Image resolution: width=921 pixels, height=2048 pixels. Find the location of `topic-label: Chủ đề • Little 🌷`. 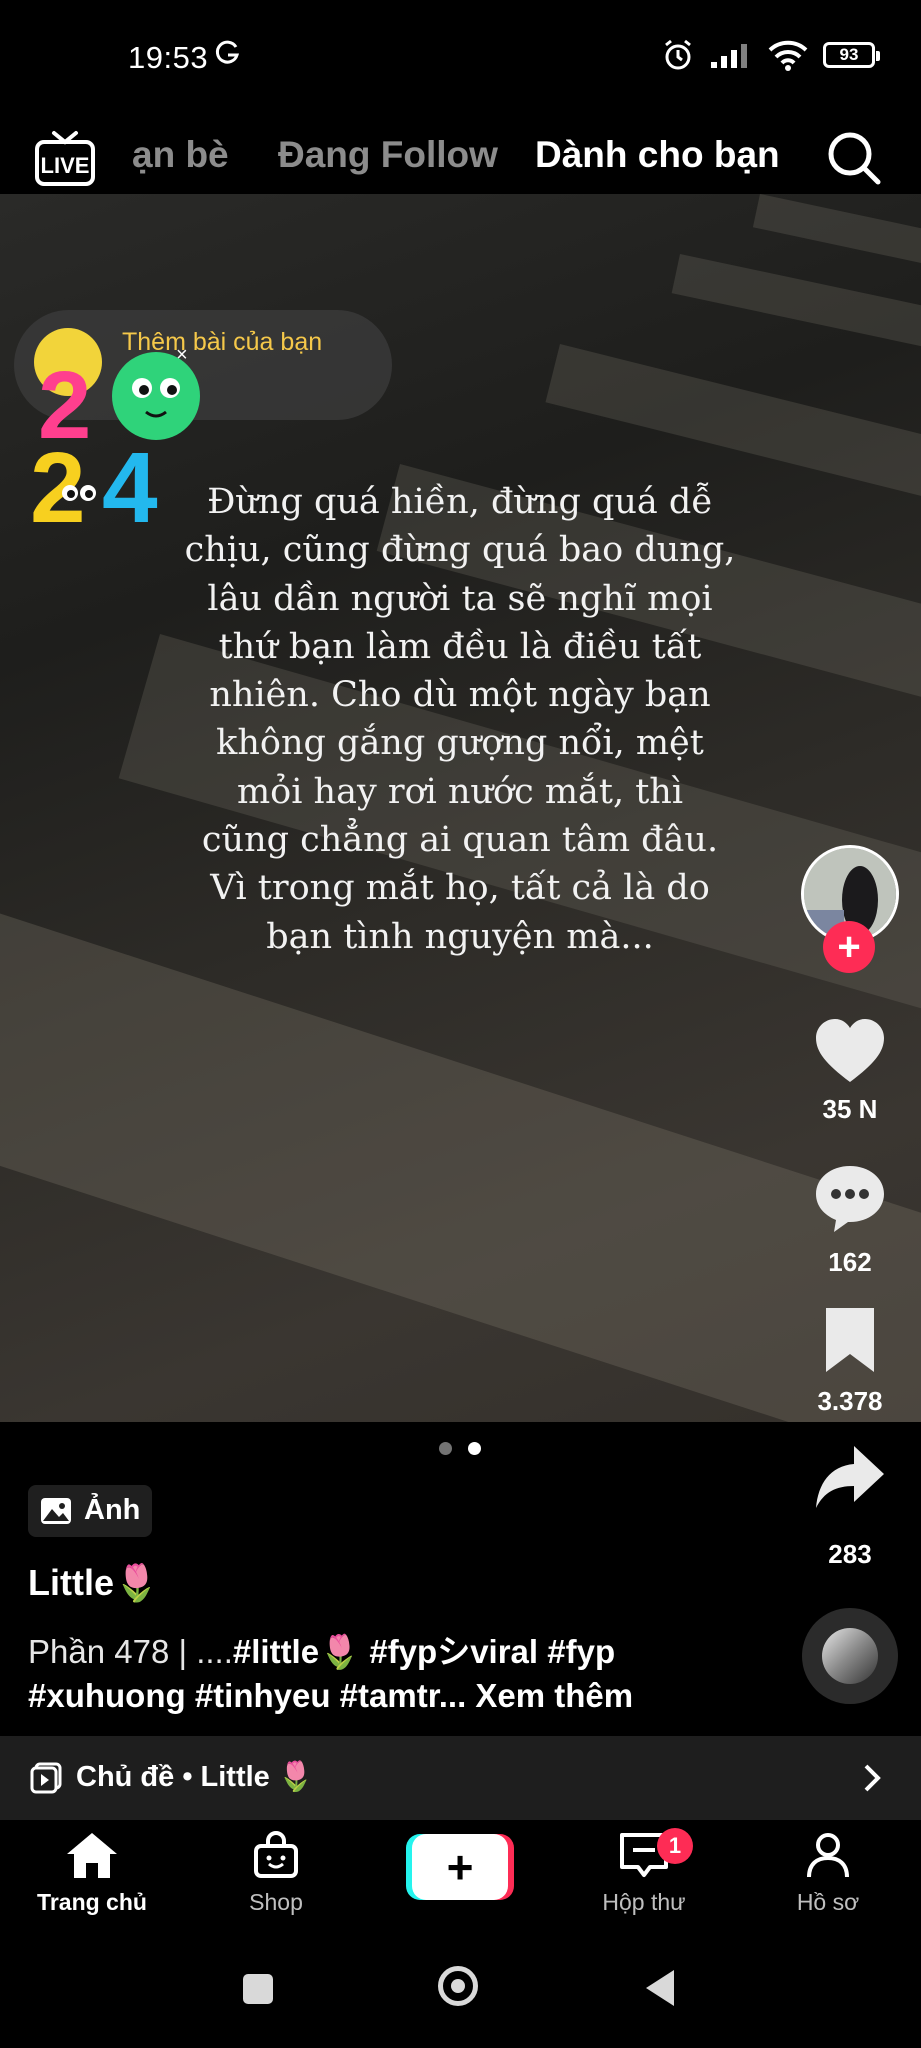

topic-label: Chủ đề • Little 🌷 is located at coordinates (195, 1777).